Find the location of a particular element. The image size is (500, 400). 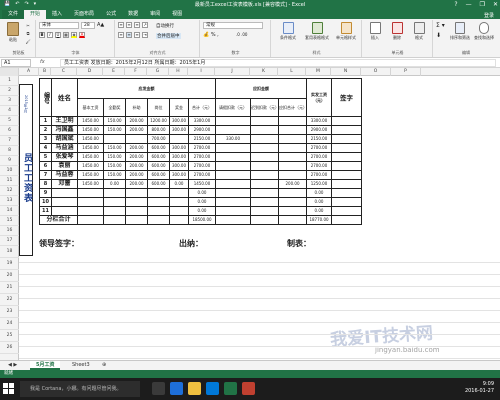

task-view-icon is located at coordinates (158, 388).